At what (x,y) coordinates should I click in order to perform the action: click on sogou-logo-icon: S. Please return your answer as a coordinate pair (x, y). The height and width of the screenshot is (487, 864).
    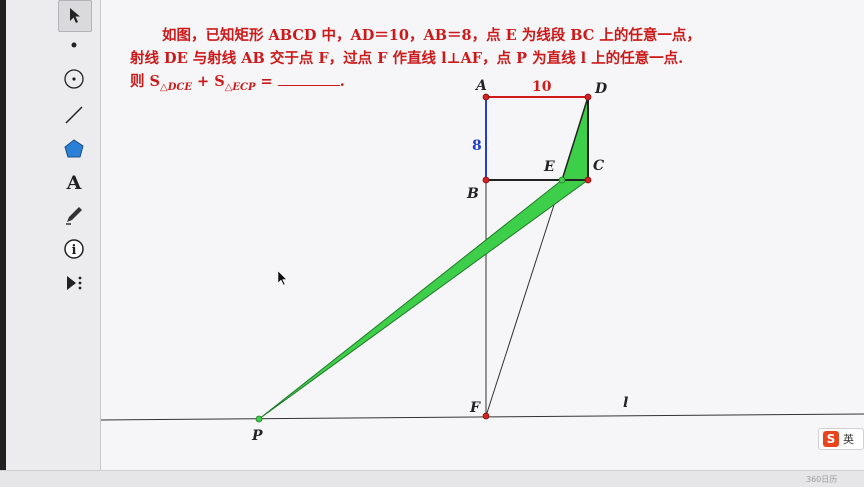
    Looking at the image, I should click on (831, 439).